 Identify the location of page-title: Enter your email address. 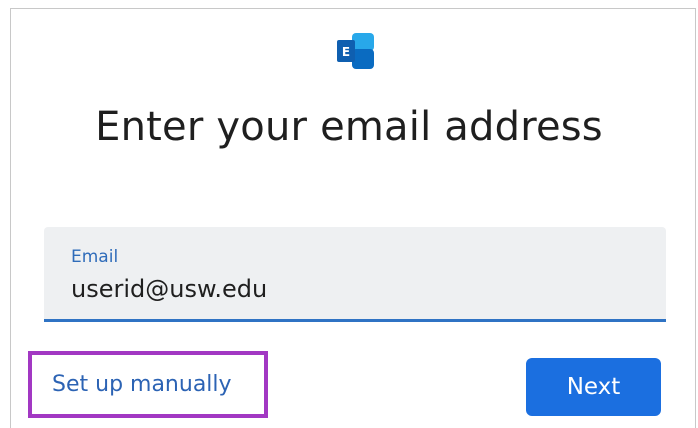
(349, 127).